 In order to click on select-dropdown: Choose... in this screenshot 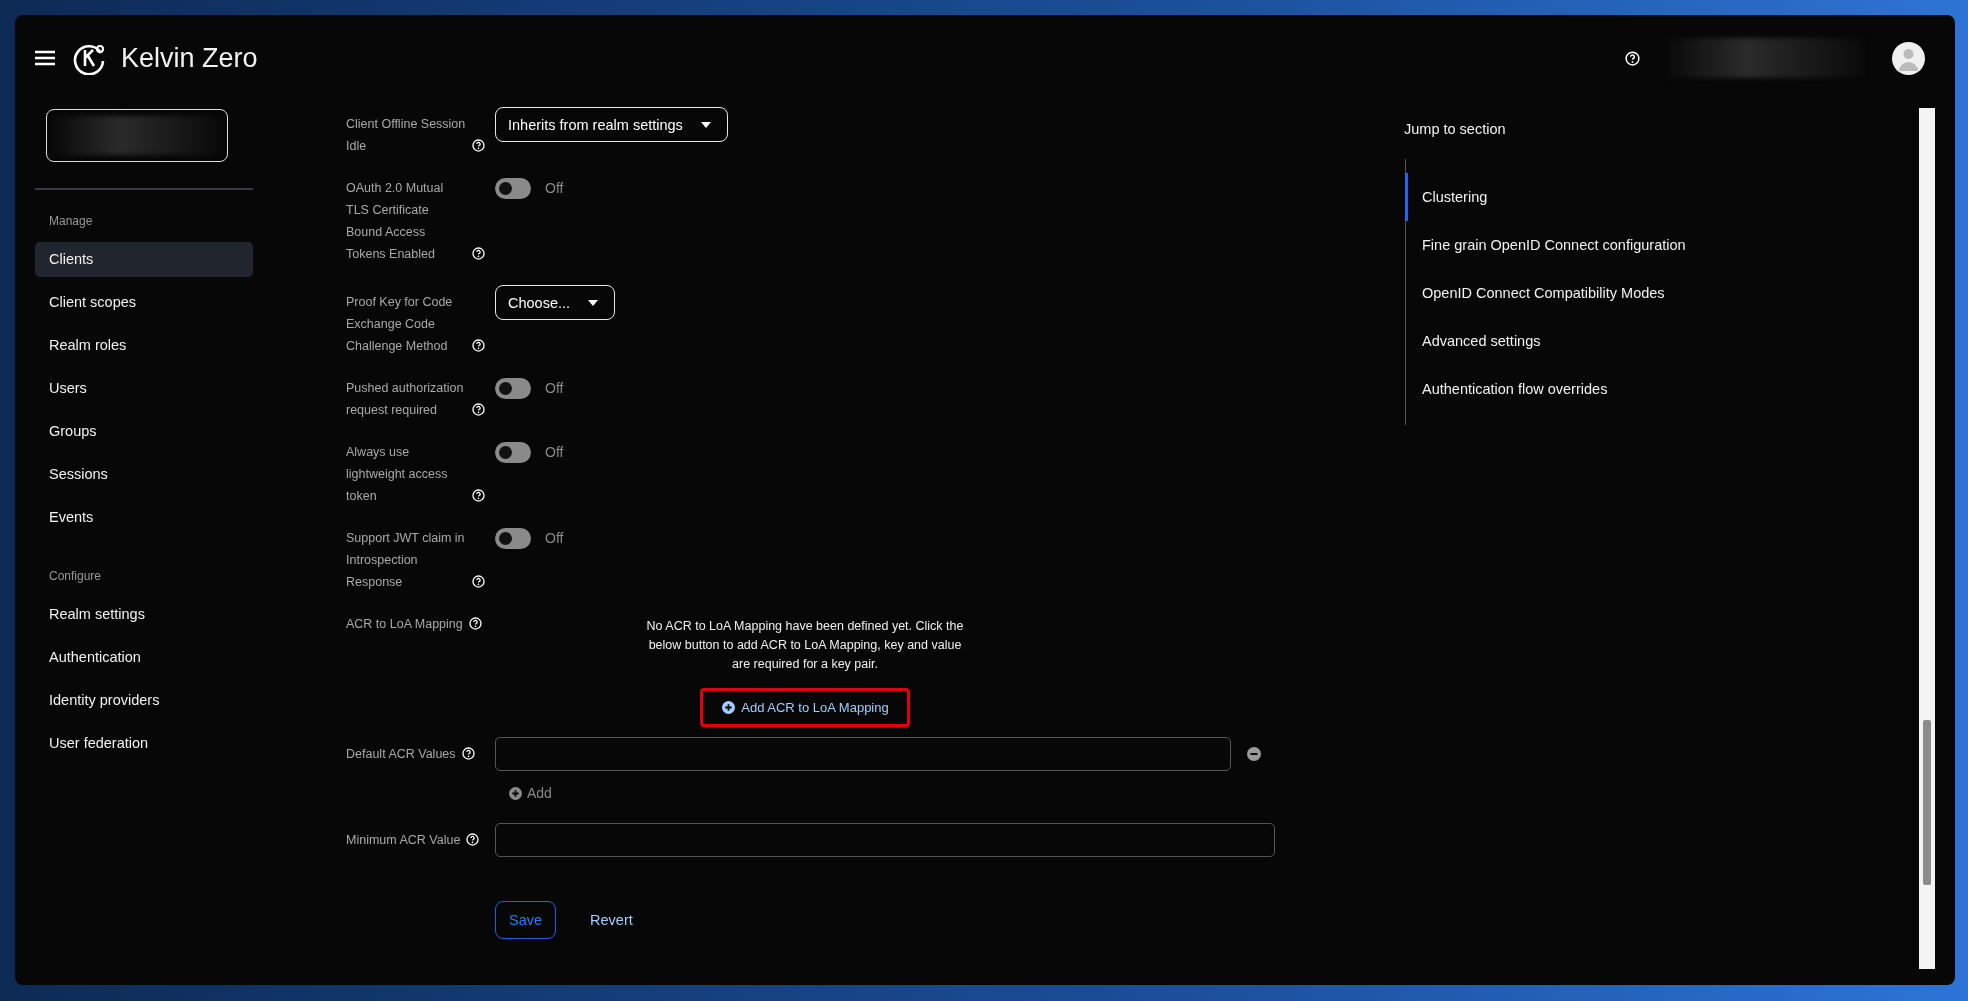, I will do `click(555, 302)`.